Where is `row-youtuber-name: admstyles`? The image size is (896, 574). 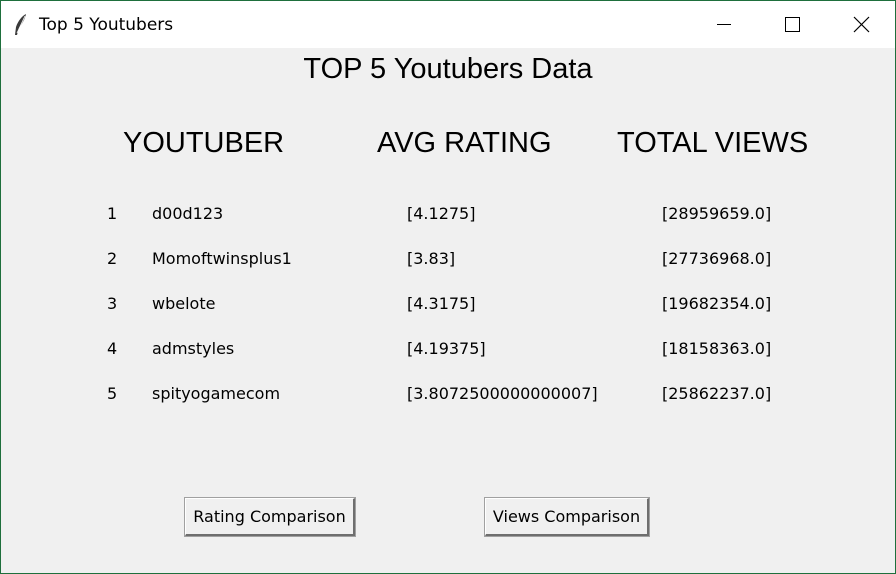
row-youtuber-name: admstyles is located at coordinates (193, 348).